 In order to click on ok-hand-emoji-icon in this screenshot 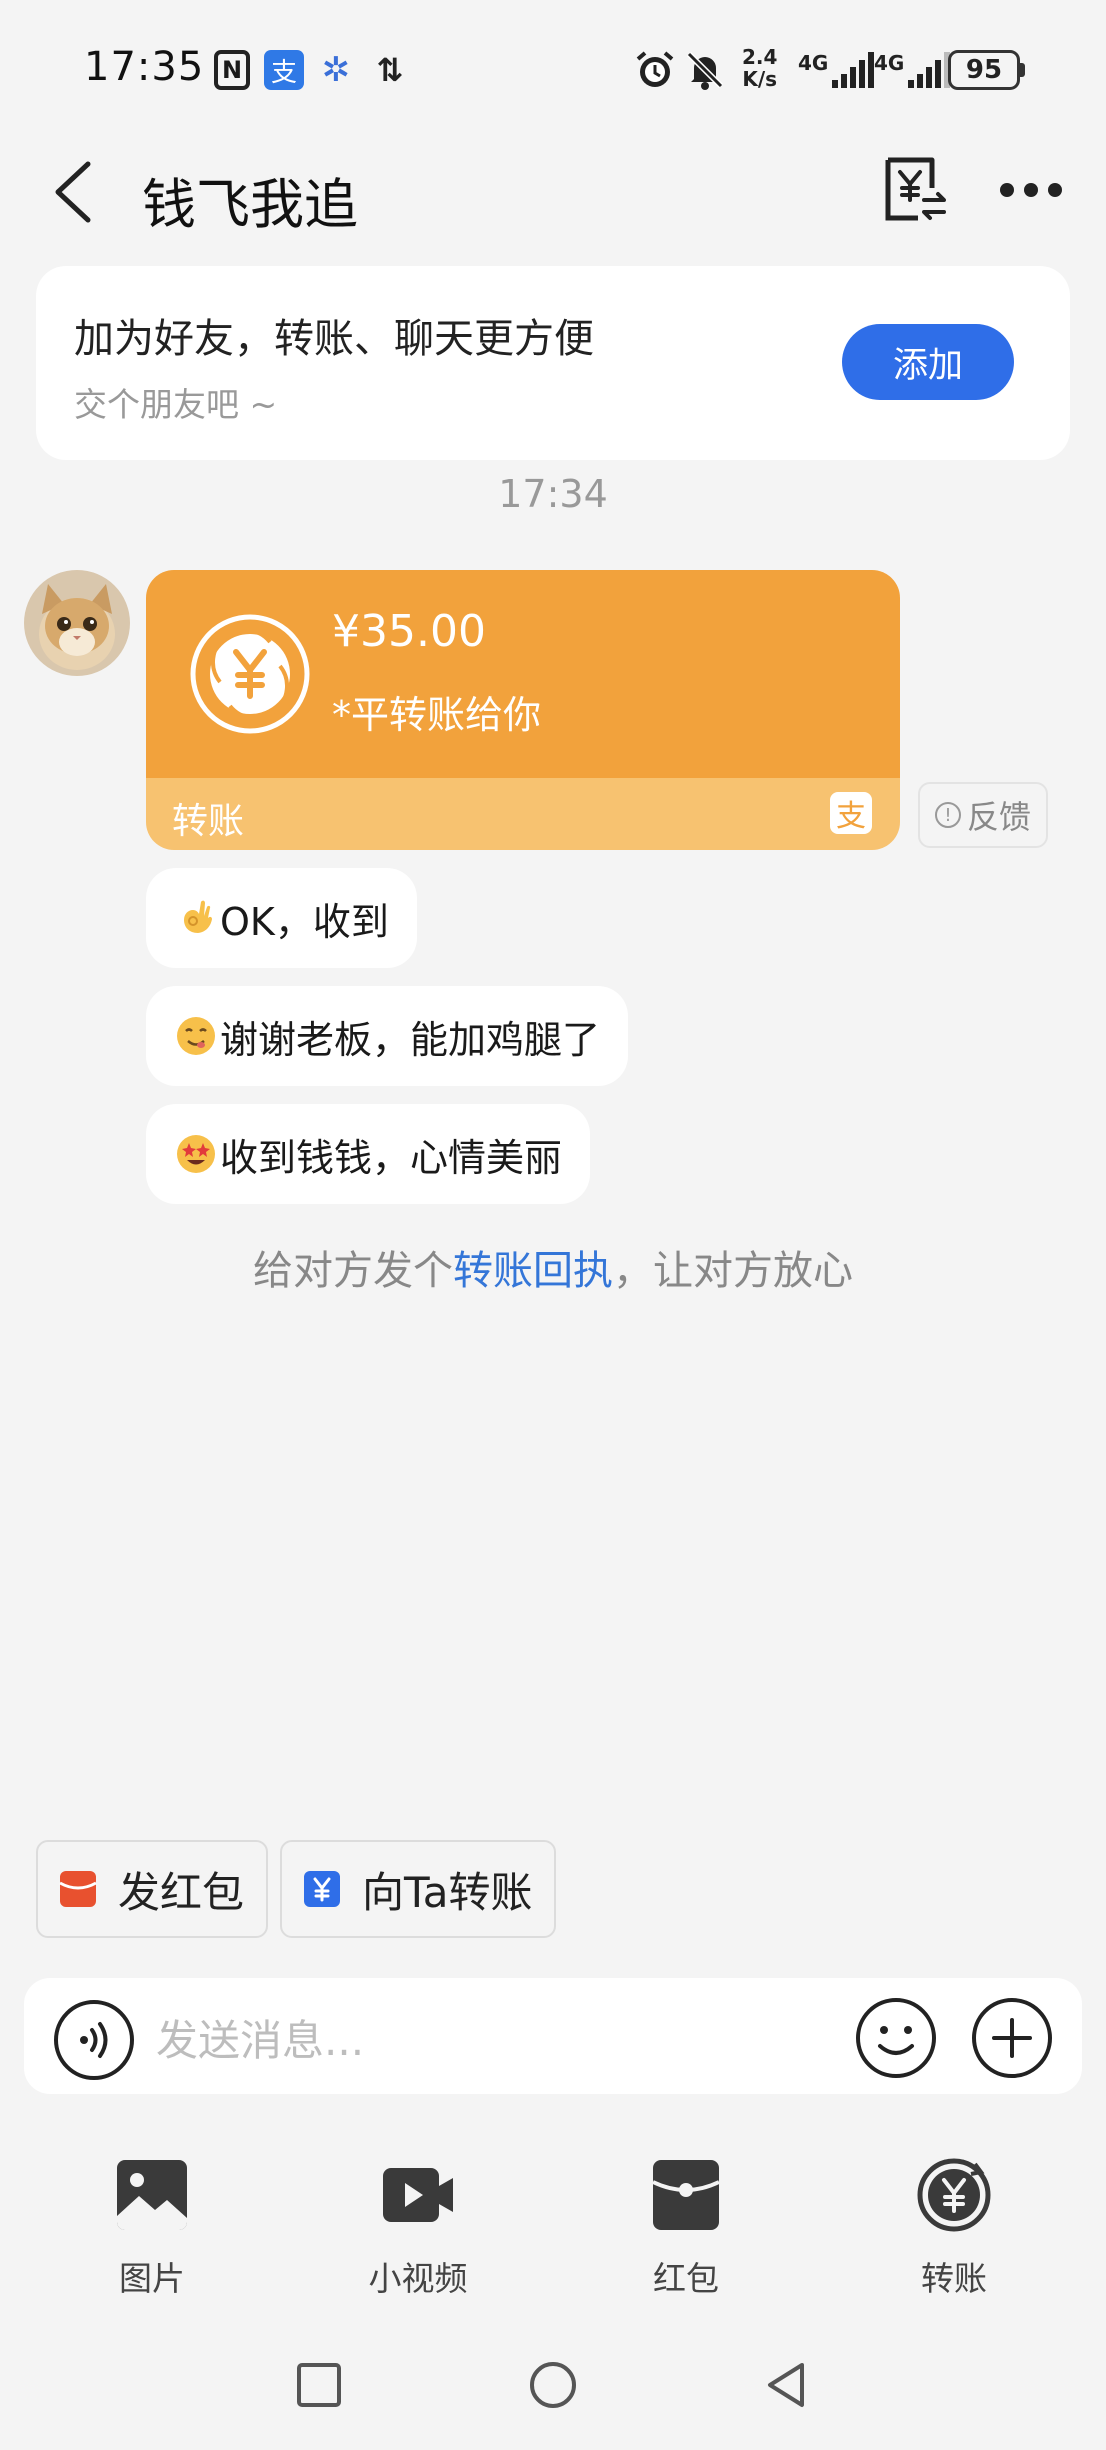, I will do `click(198, 916)`.